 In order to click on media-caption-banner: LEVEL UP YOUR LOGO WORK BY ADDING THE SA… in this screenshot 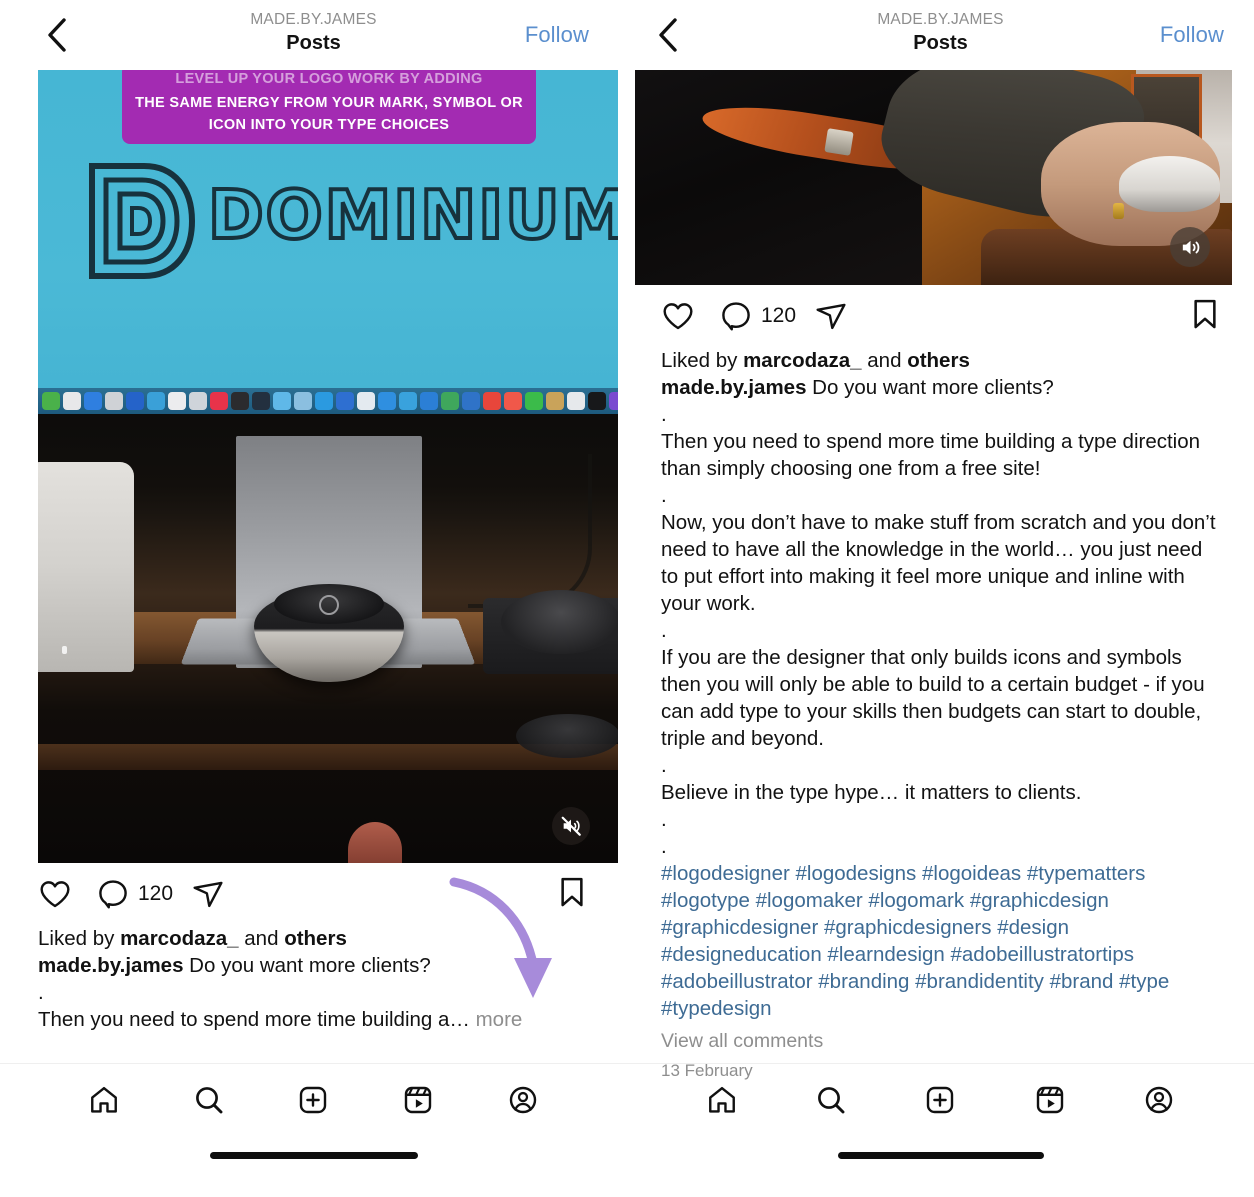, I will do `click(329, 107)`.